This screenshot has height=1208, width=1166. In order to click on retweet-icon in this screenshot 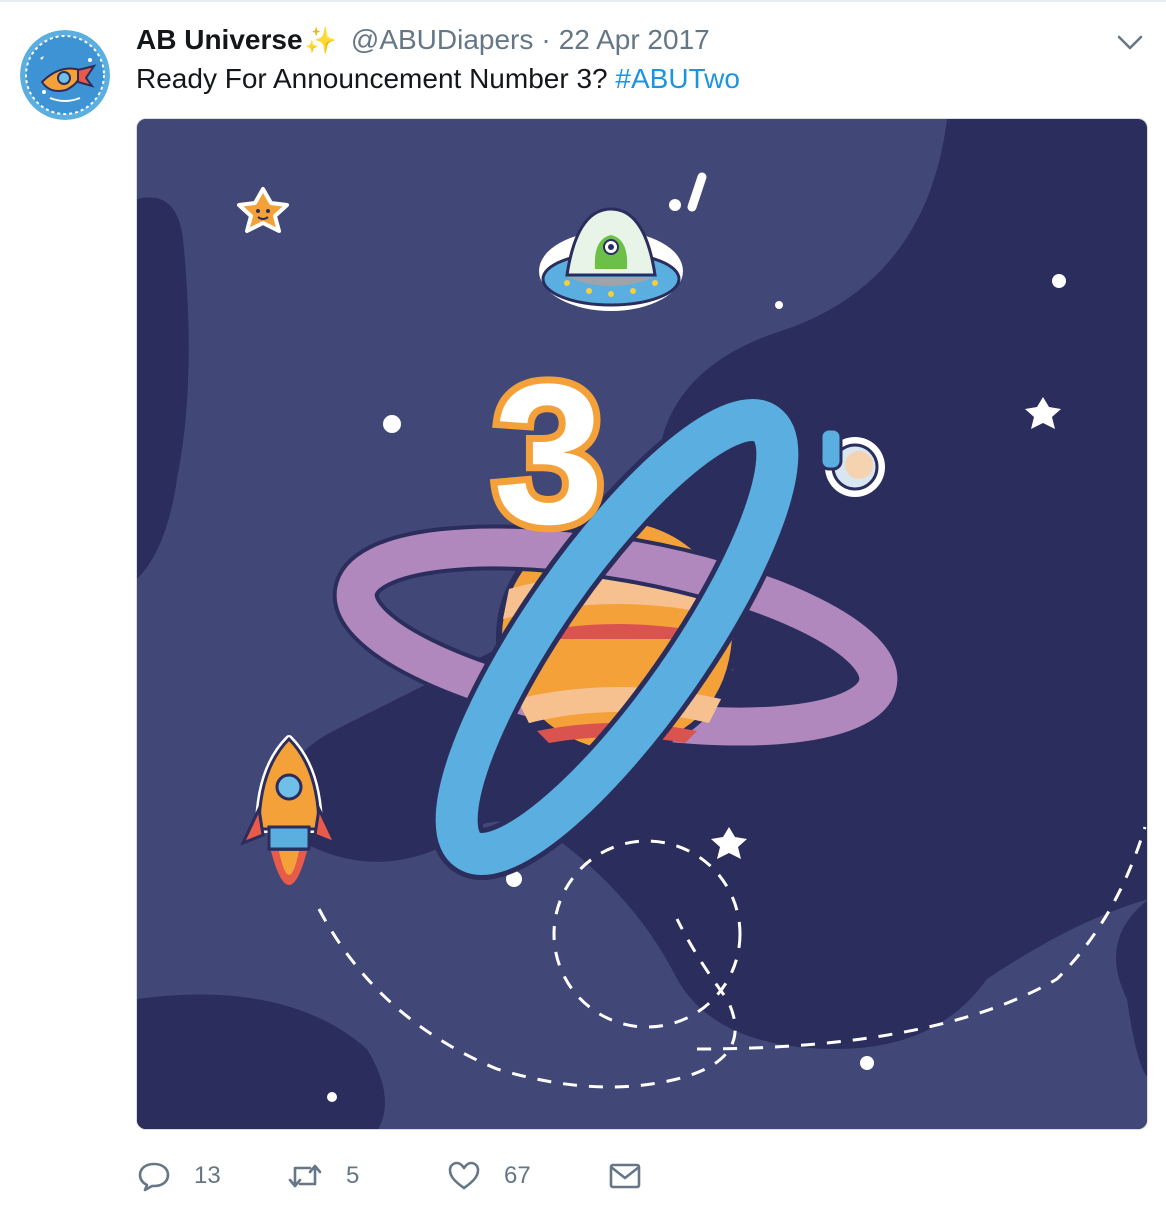, I will do `click(305, 1176)`.